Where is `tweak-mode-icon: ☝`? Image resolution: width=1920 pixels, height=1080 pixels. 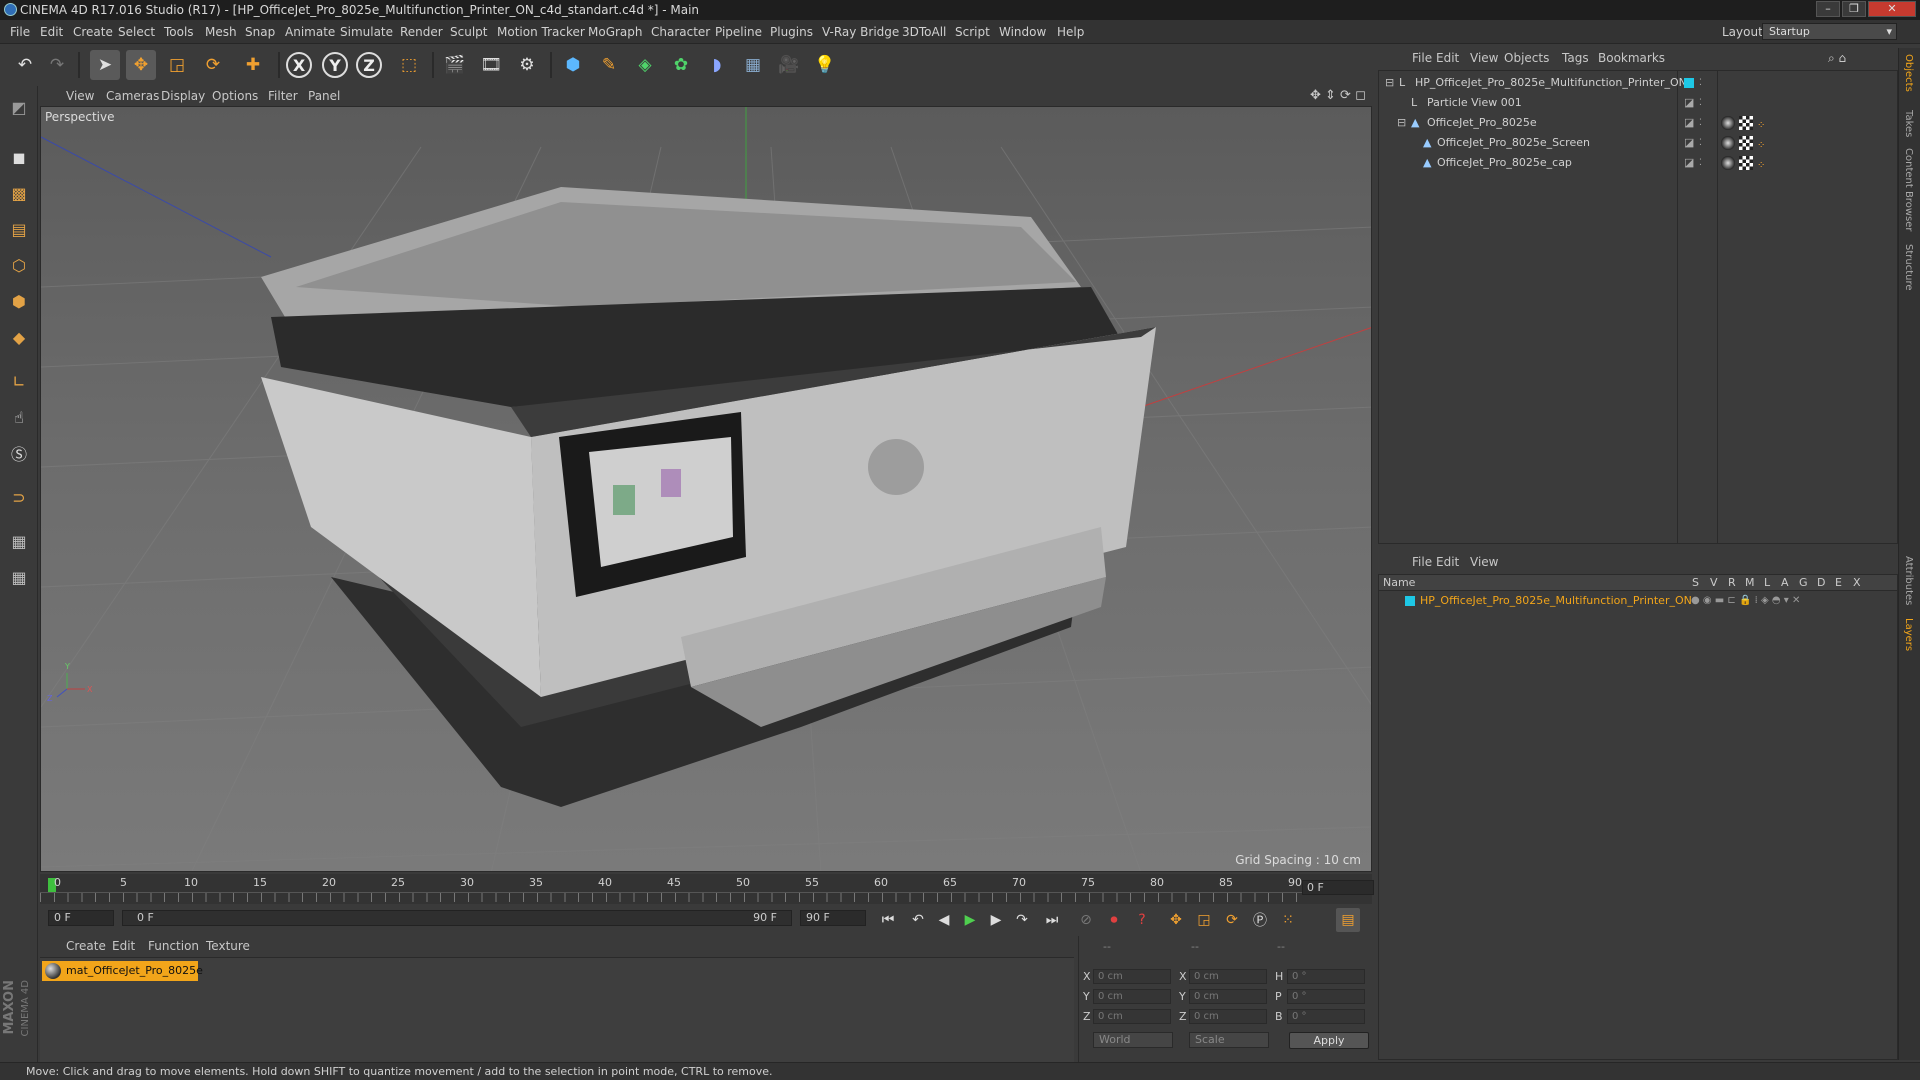
tweak-mode-icon: ☝ is located at coordinates (19, 417).